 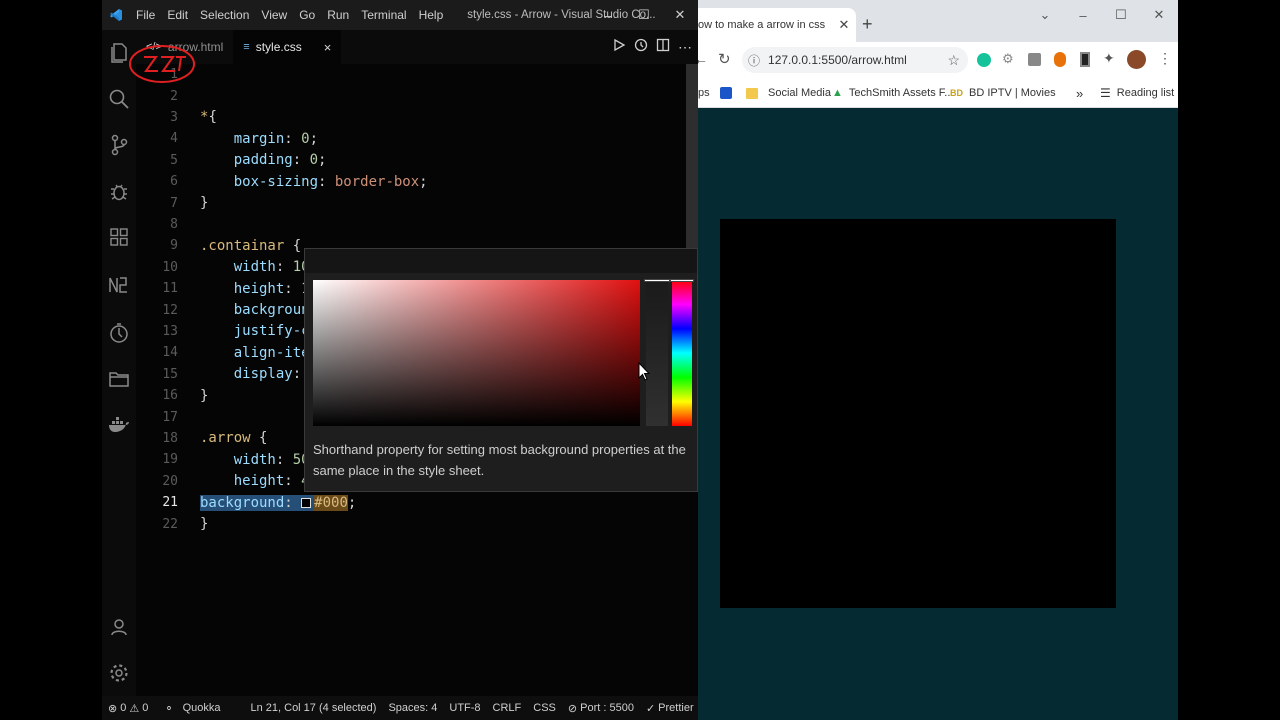 What do you see at coordinates (119, 99) in the screenshot?
I see `search-icon` at bounding box center [119, 99].